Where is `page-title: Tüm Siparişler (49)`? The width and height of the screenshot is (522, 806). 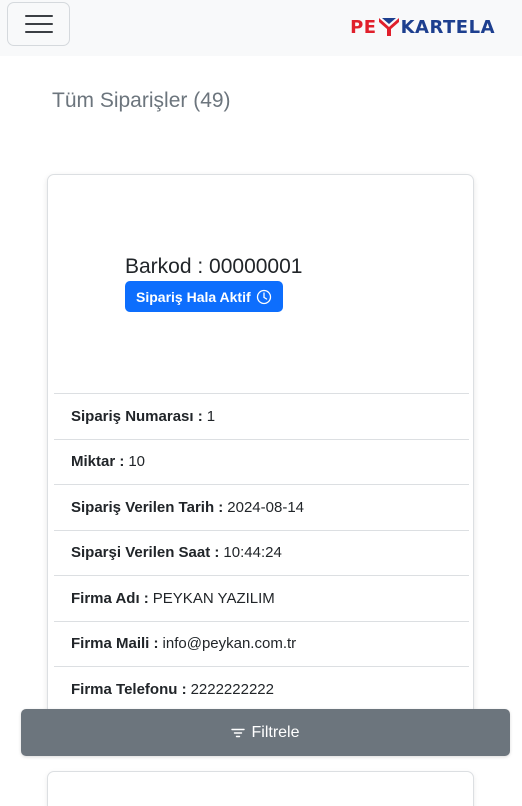 page-title: Tüm Siparişler (49) is located at coordinates (141, 100).